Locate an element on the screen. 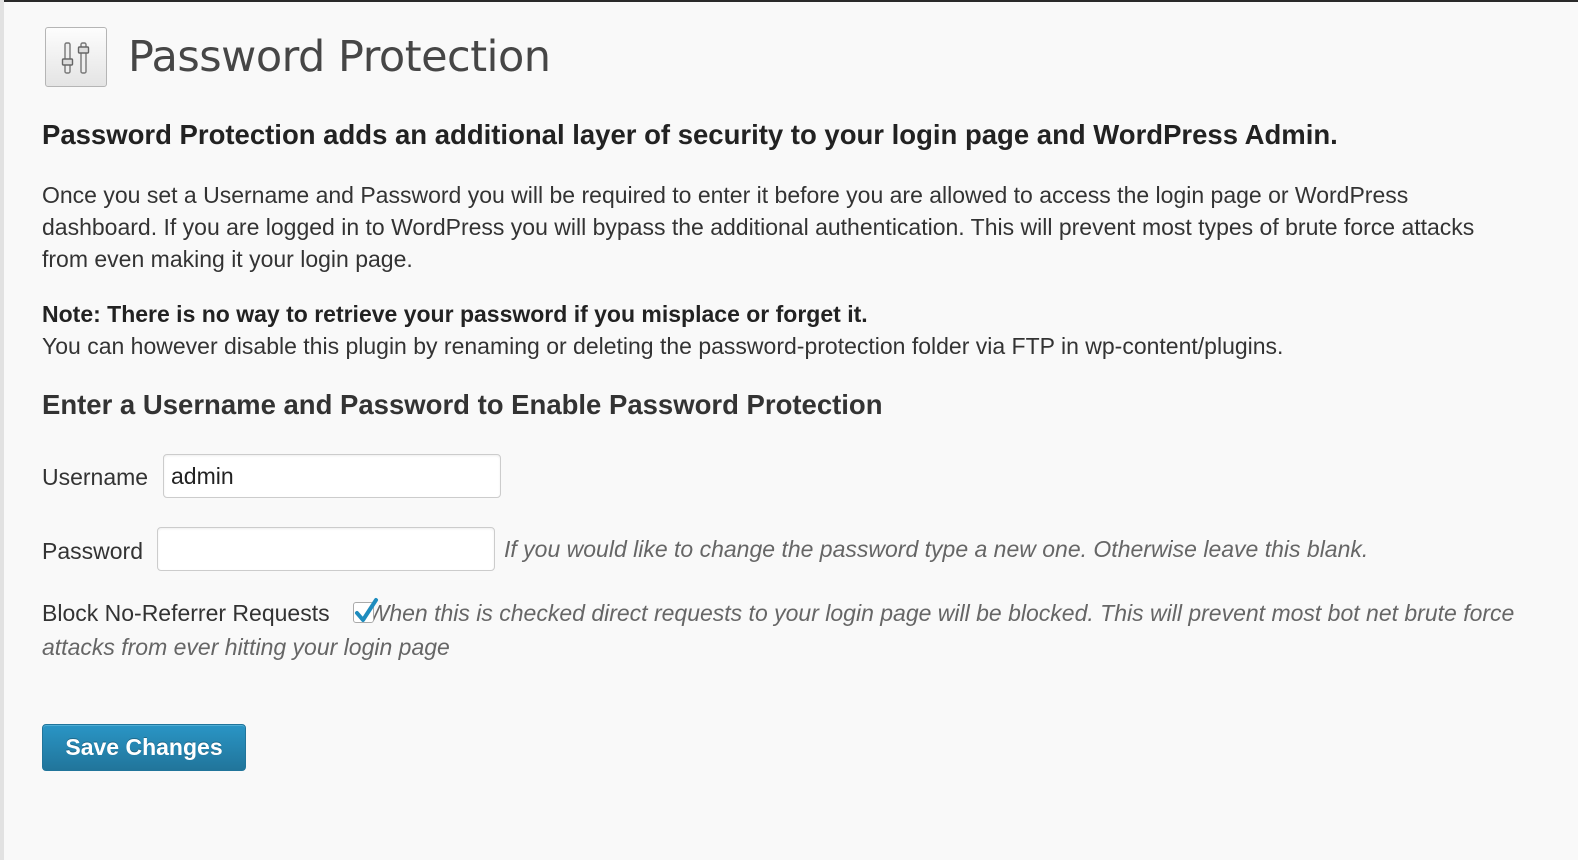 The image size is (1578, 860). page-header: Password Protection is located at coordinates (298, 57).